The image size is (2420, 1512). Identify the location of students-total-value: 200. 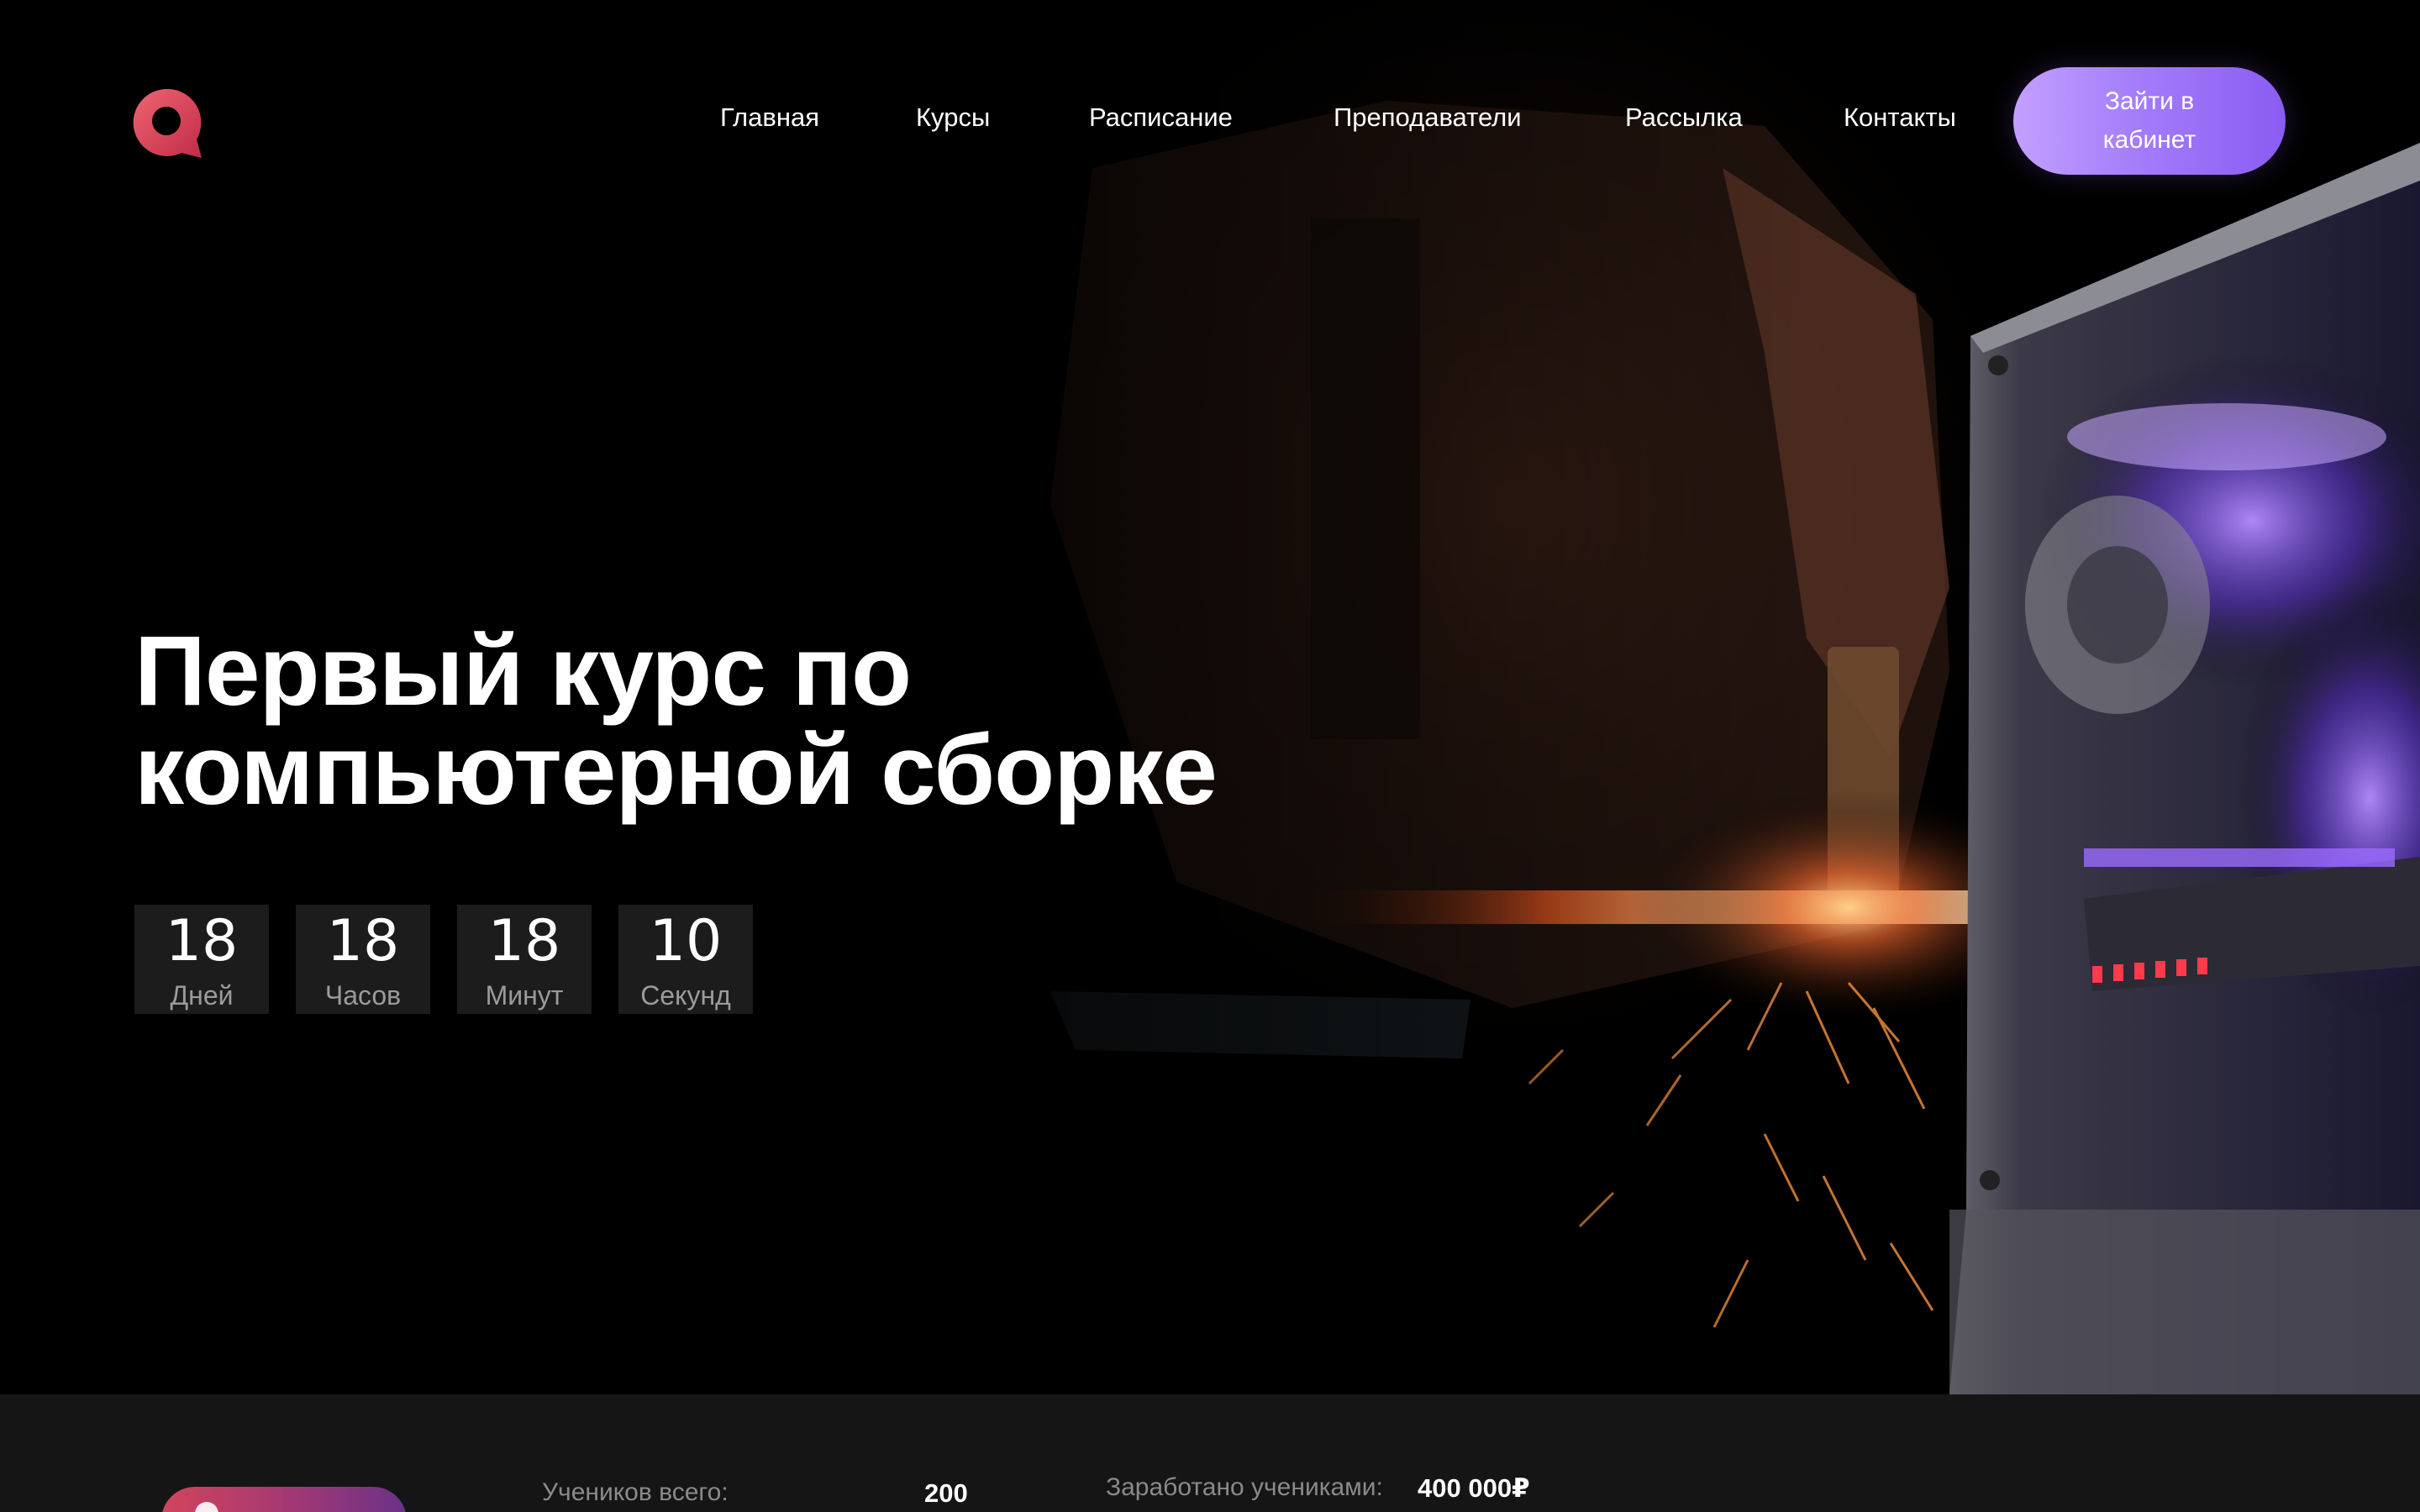
(946, 1493).